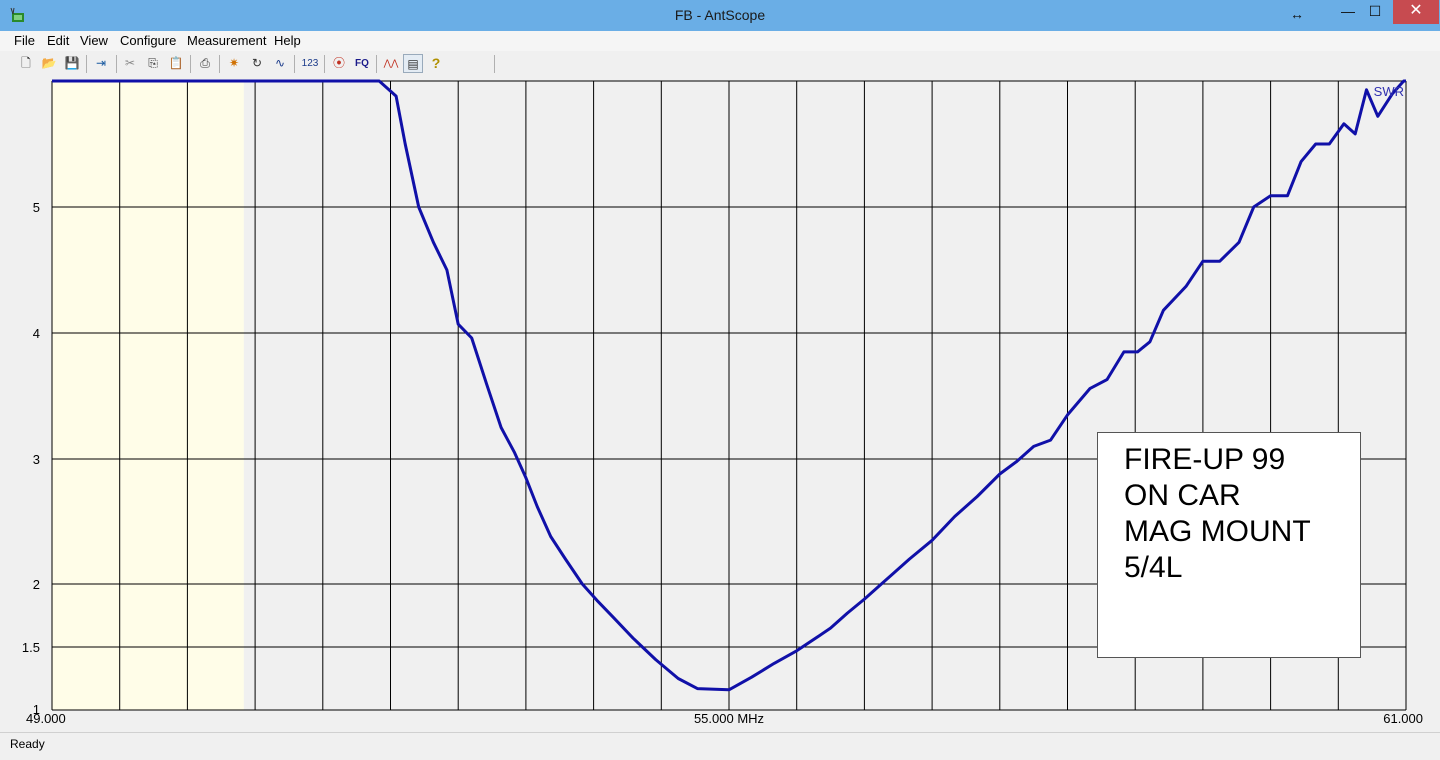  What do you see at coordinates (1297, 15) in the screenshot?
I see `resize-arrows-icon: ↔` at bounding box center [1297, 15].